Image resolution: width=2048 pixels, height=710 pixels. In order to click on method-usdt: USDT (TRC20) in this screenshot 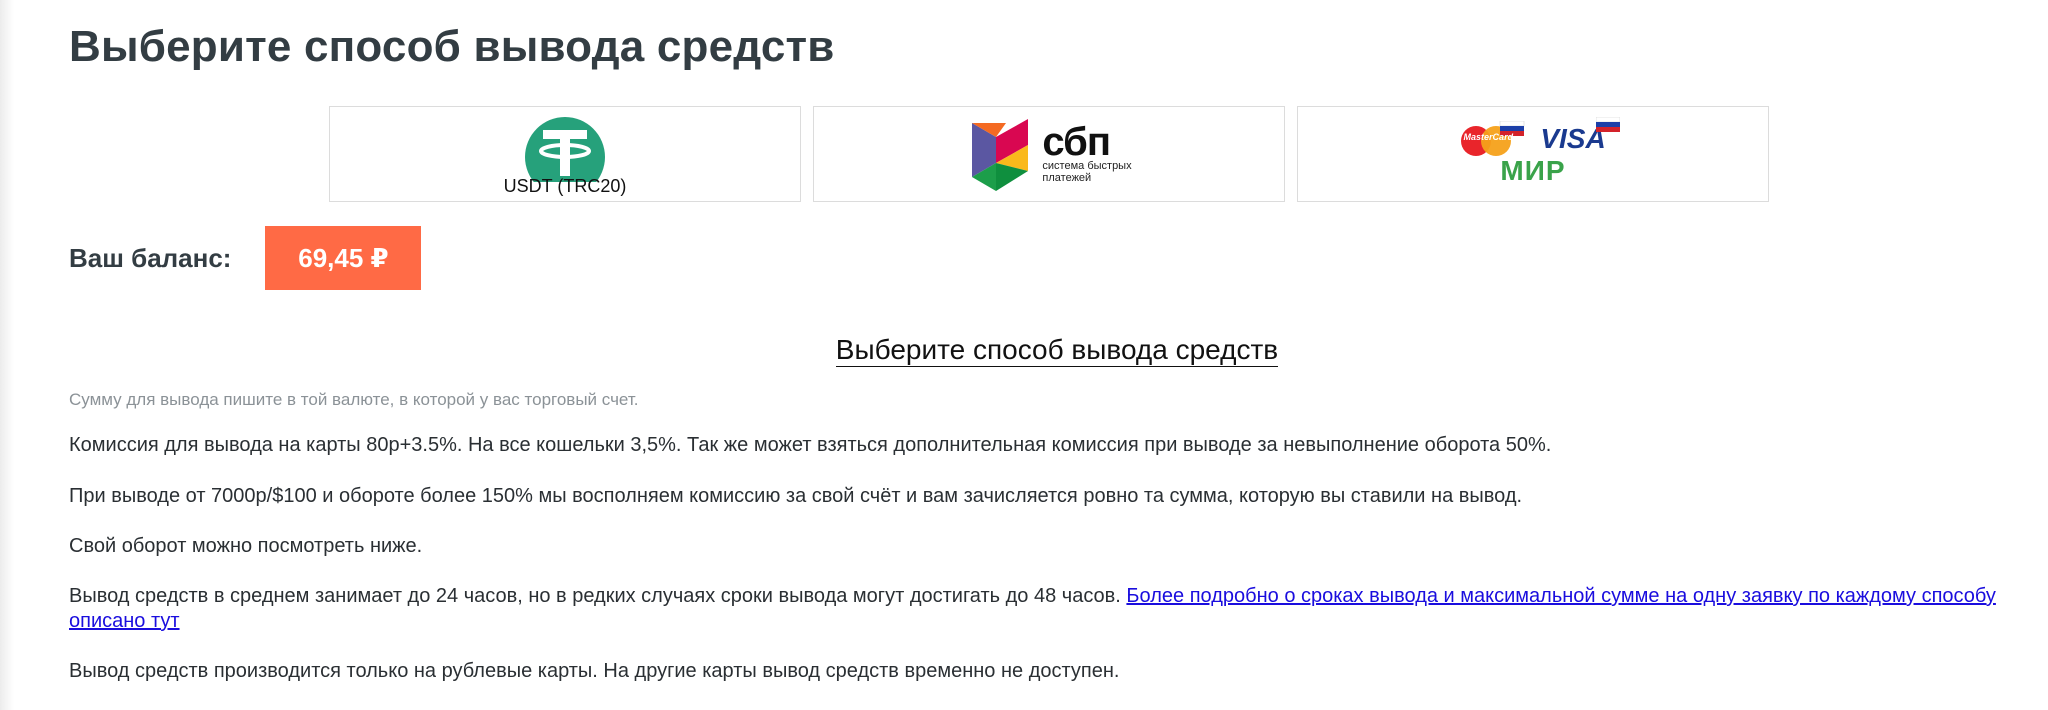, I will do `click(565, 154)`.